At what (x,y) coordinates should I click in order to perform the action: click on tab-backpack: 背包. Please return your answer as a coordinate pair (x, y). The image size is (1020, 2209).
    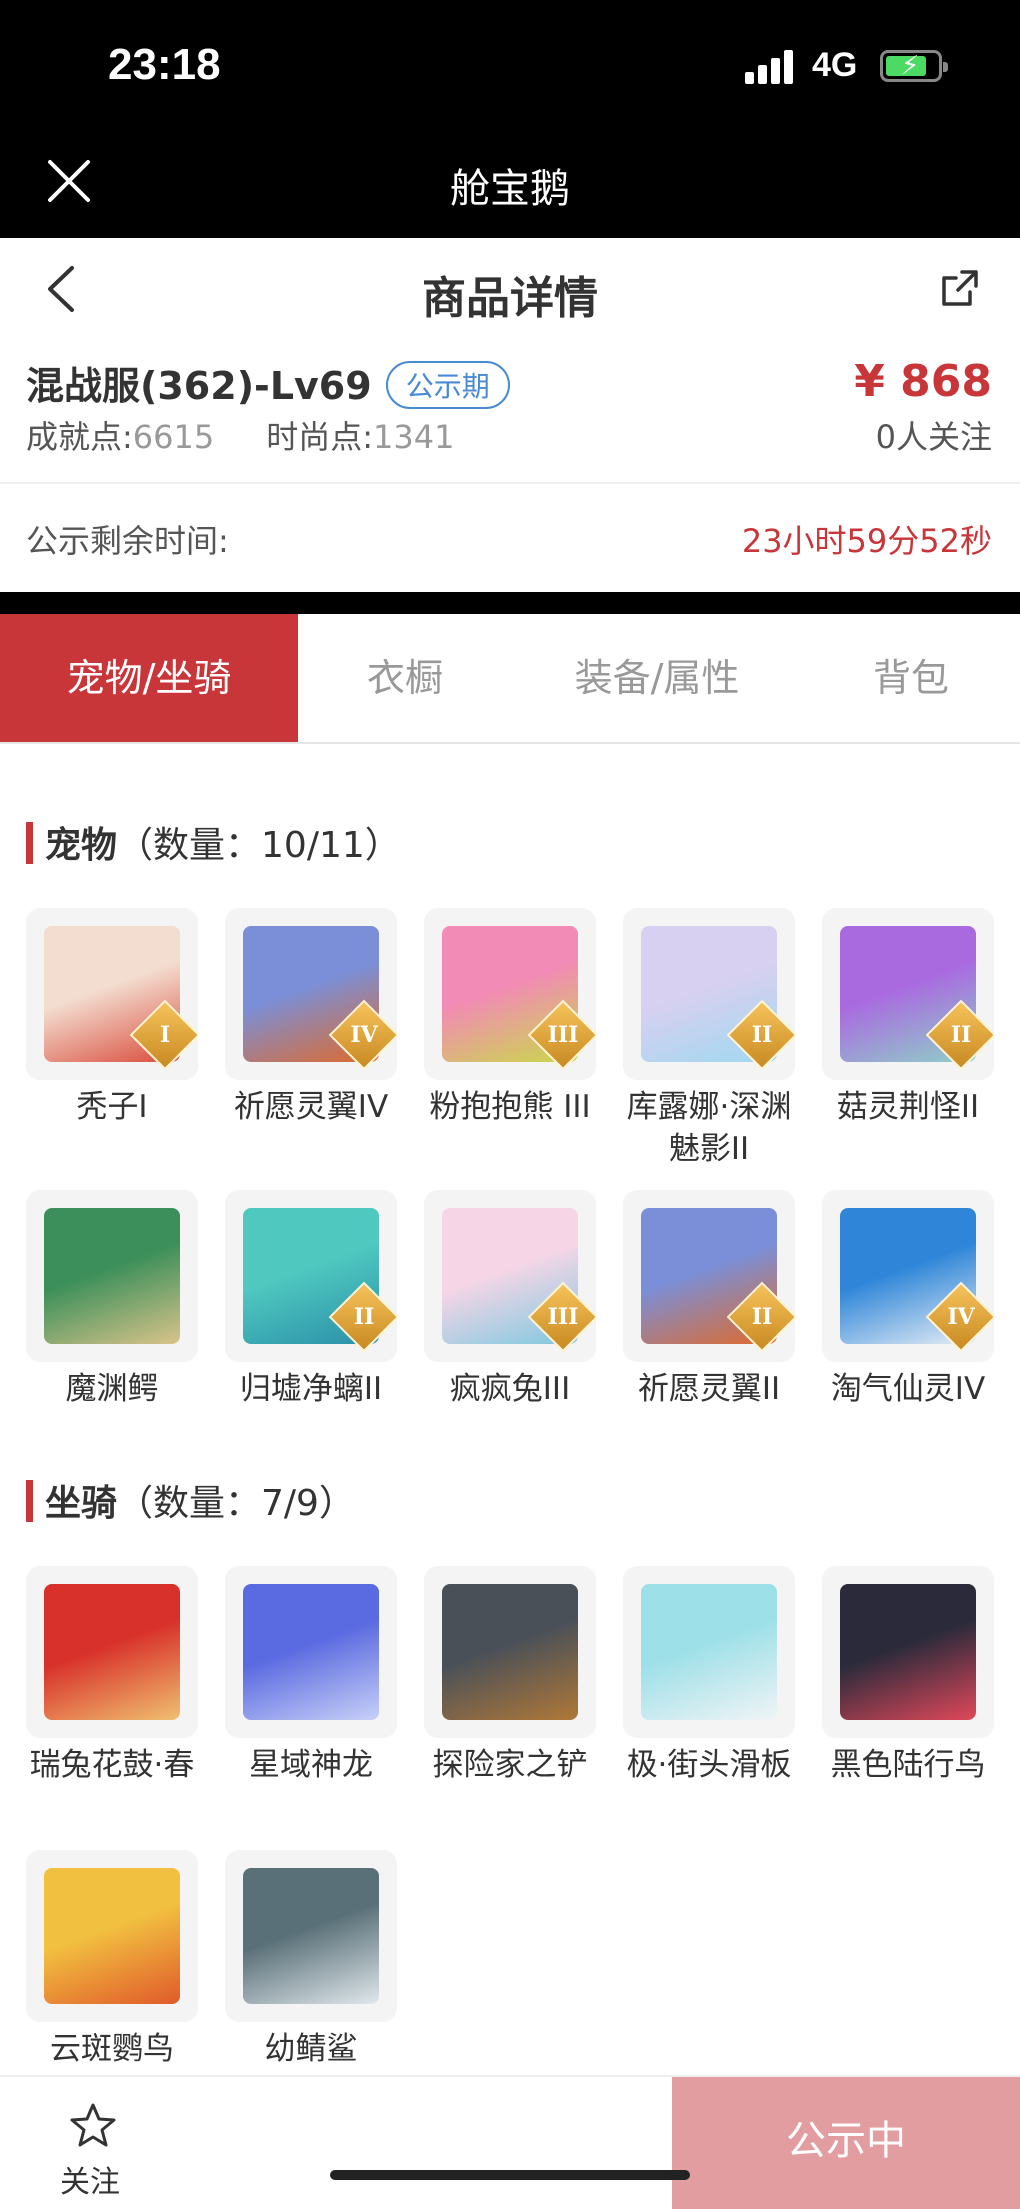
    Looking at the image, I should click on (911, 678).